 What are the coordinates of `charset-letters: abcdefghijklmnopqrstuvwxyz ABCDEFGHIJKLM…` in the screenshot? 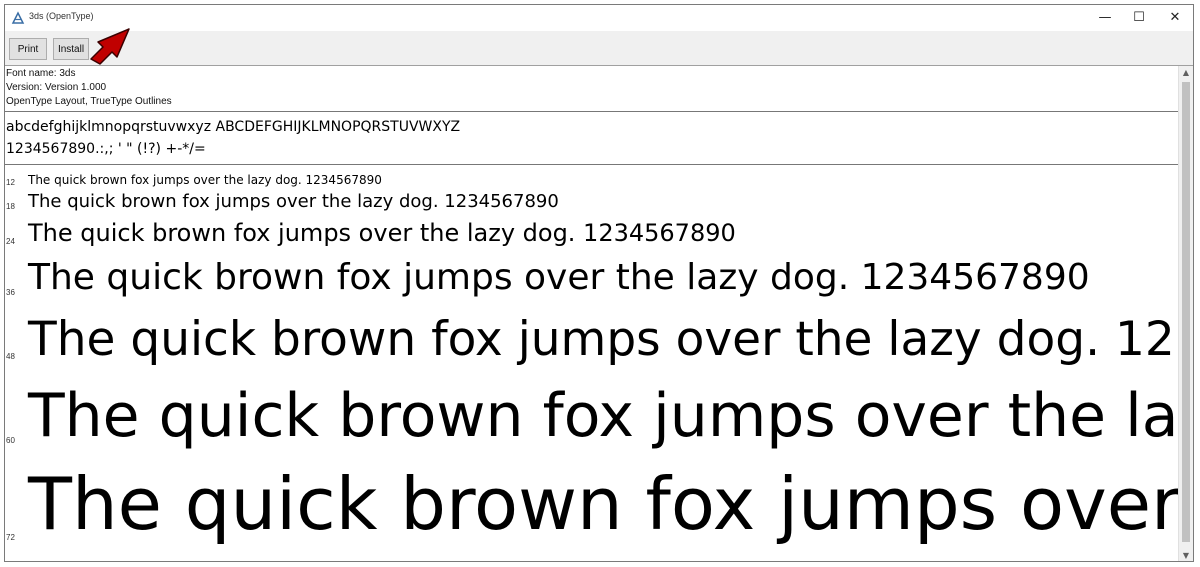 It's located at (233, 127).